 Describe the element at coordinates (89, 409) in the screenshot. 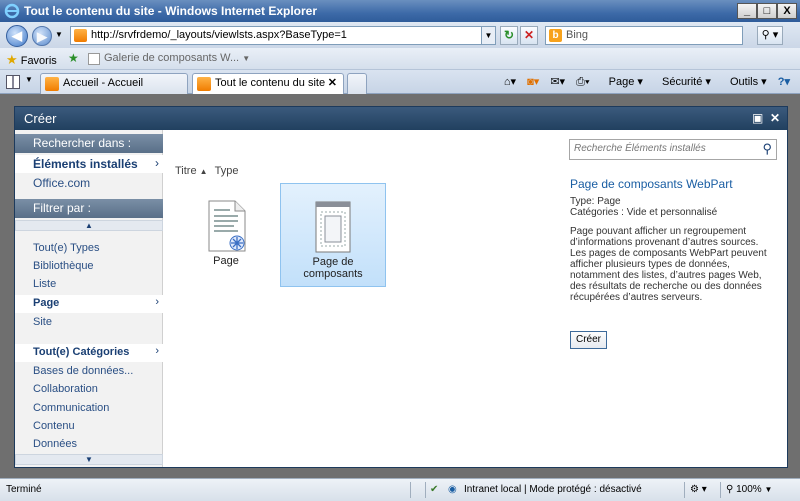

I see `category-filter-communication: Communication` at that location.